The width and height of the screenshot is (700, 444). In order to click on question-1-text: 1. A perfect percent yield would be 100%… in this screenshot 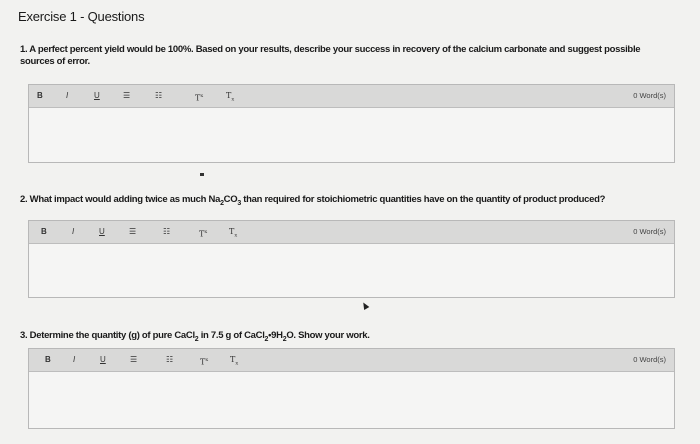, I will do `click(330, 55)`.